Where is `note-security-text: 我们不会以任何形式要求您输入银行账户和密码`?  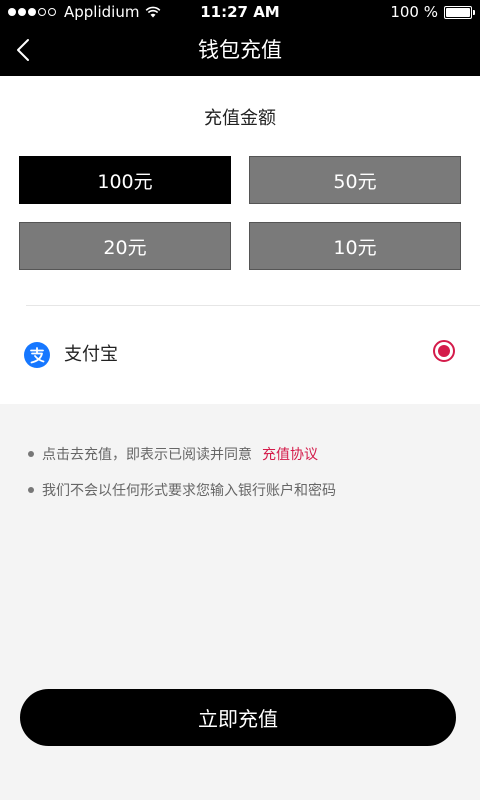 note-security-text: 我们不会以任何形式要求您输入银行账户和密码 is located at coordinates (189, 491).